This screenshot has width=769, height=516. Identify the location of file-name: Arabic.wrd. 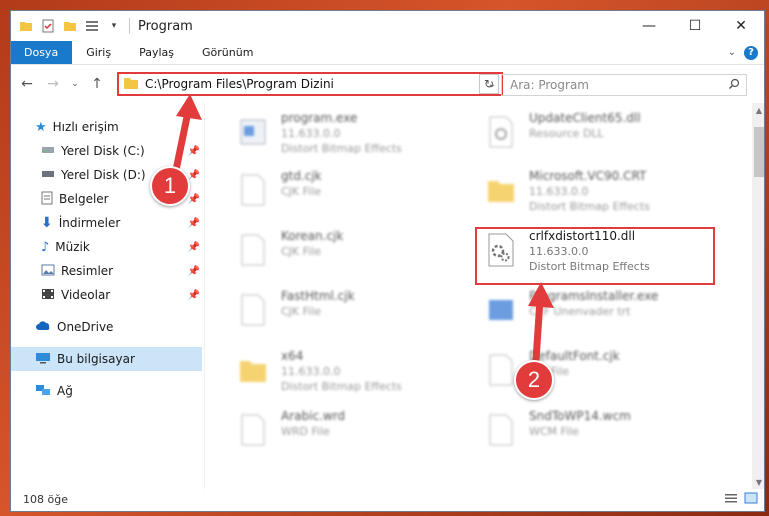
(313, 416).